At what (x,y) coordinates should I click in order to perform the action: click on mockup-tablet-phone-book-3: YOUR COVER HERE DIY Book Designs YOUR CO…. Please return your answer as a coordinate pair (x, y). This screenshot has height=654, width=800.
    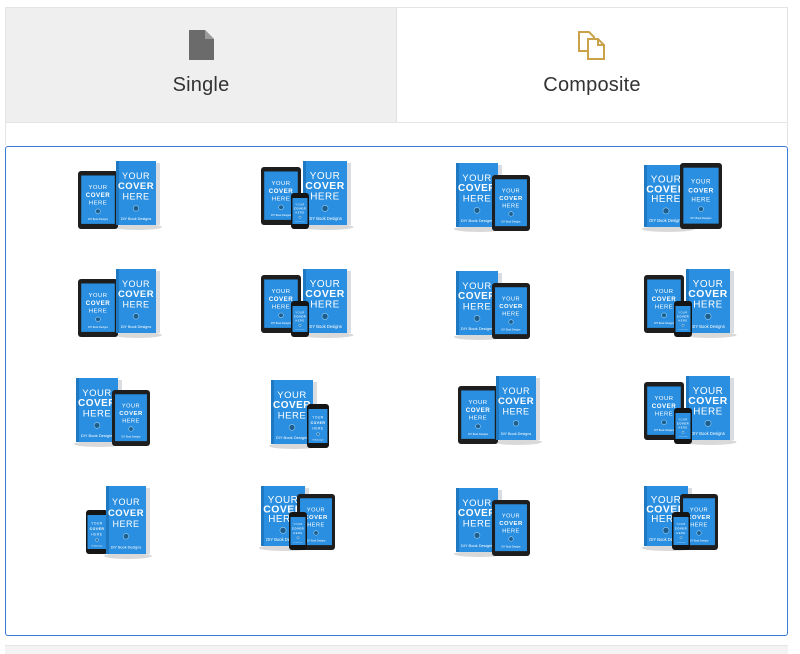
    Looking at the image, I should click on (689, 305).